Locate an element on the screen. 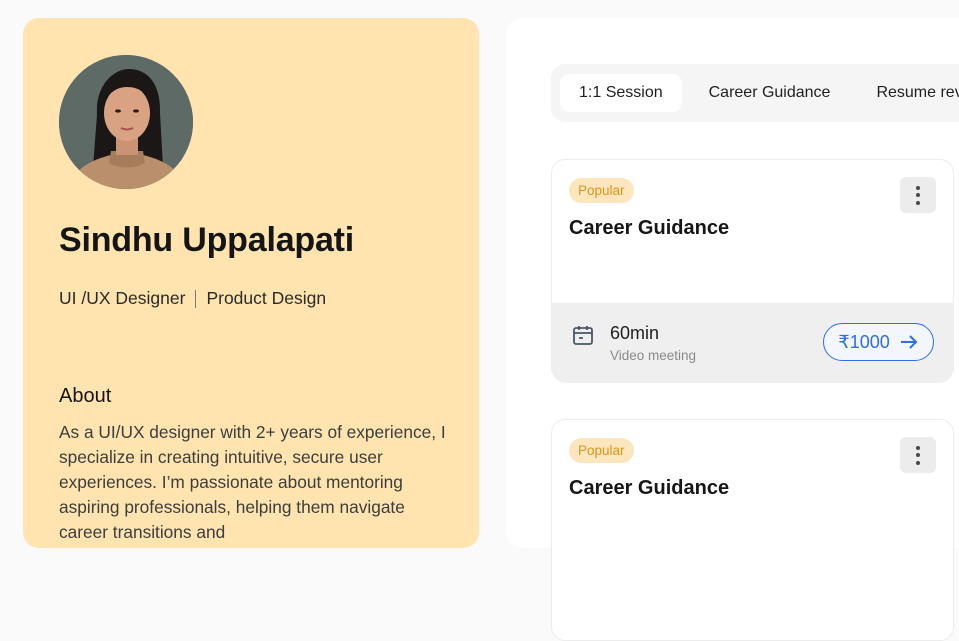 This screenshot has width=959, height=641. meeting-type: Video meeting is located at coordinates (653, 355).